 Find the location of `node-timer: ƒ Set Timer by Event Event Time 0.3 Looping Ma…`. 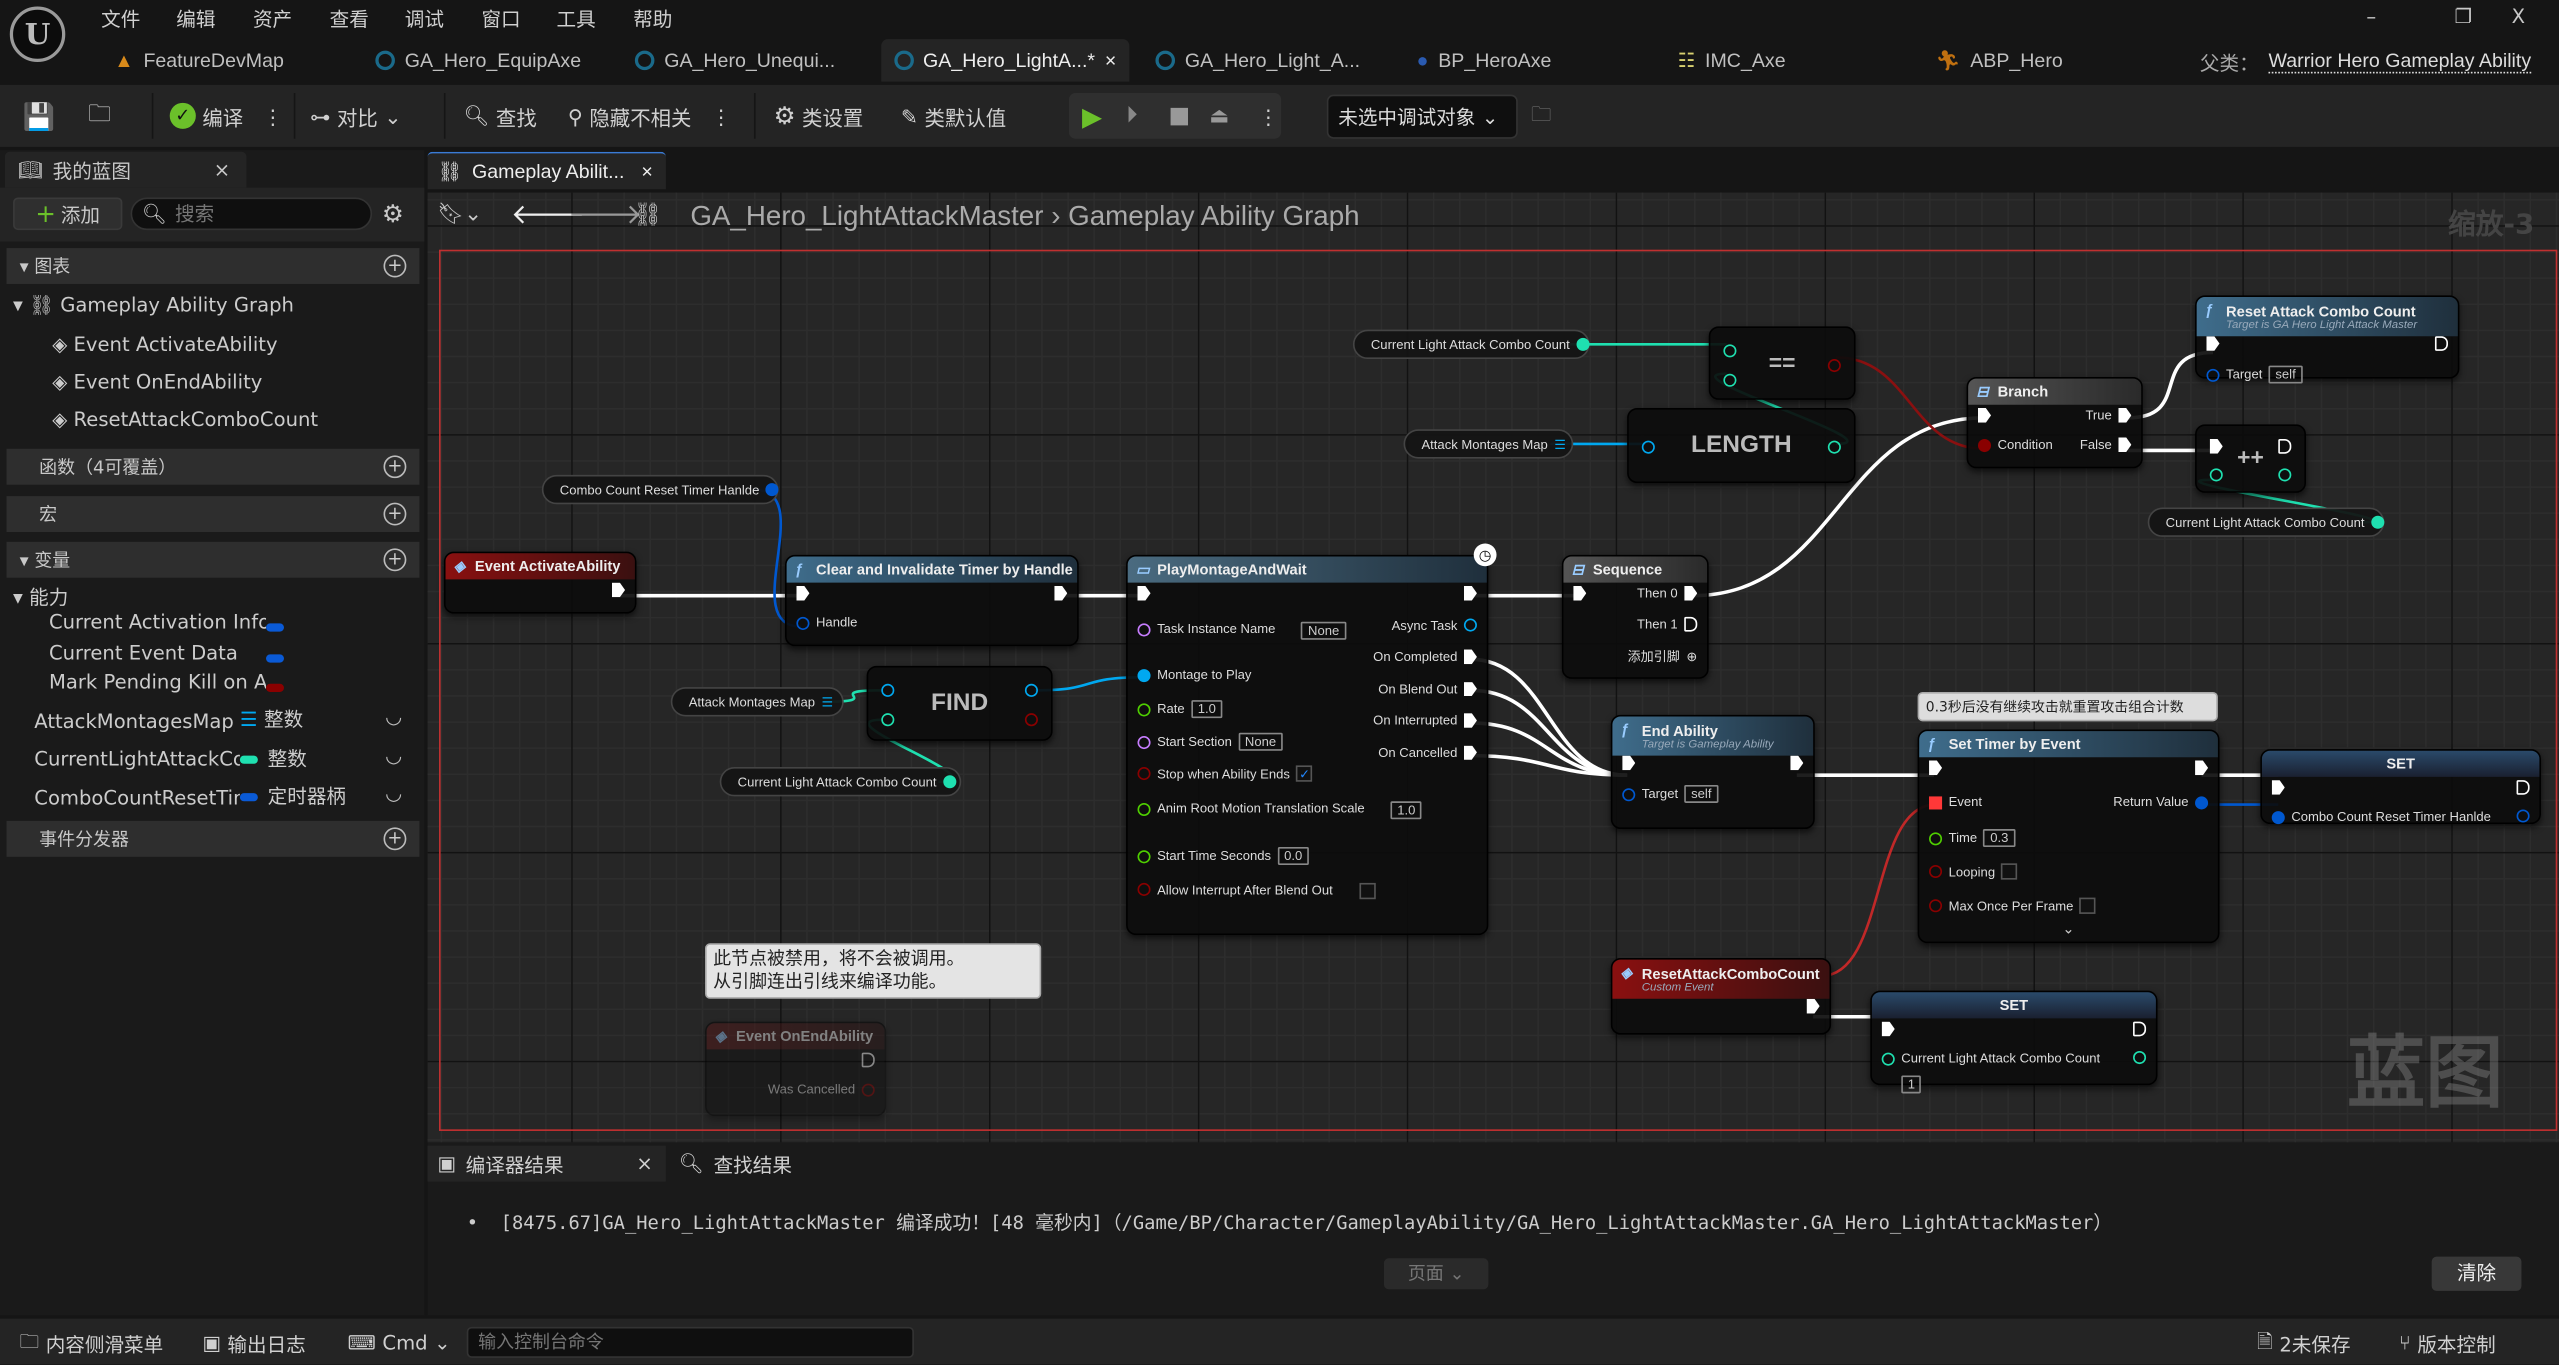

node-timer: ƒ Set Timer by Event Event Time 0.3 Looping Ma… is located at coordinates (2068, 836).